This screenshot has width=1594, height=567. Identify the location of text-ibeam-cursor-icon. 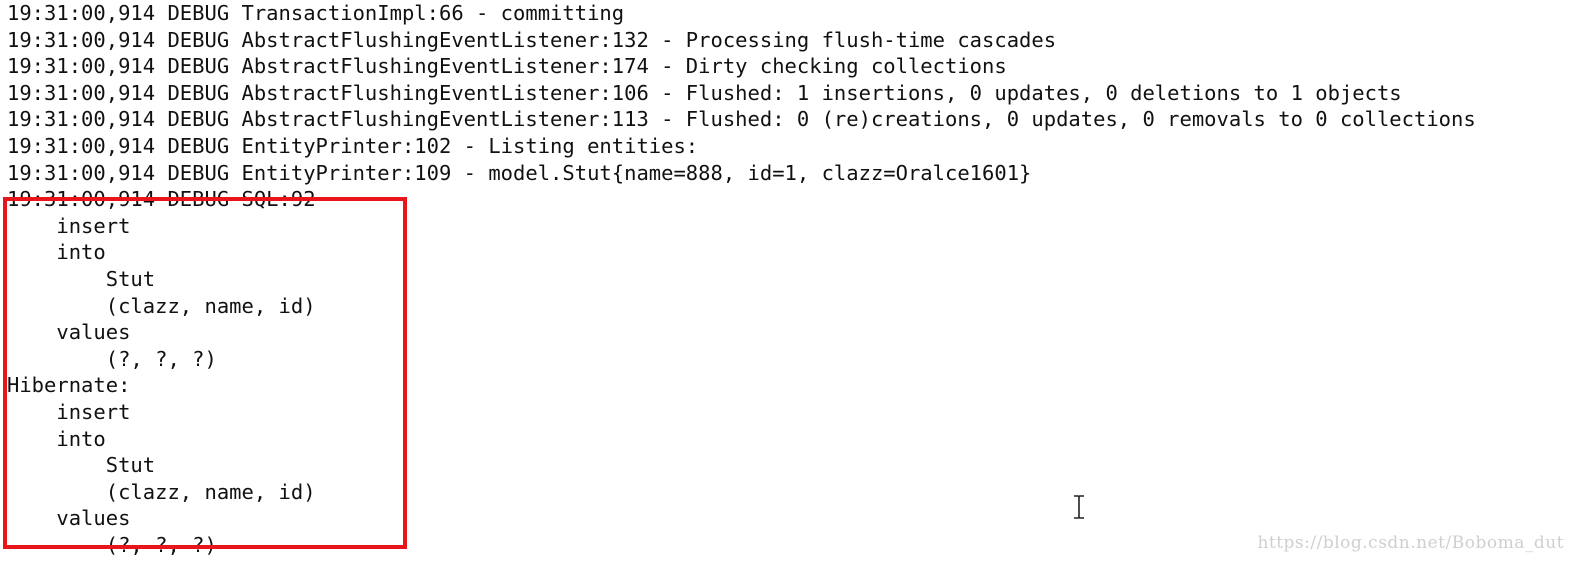
(1079, 507).